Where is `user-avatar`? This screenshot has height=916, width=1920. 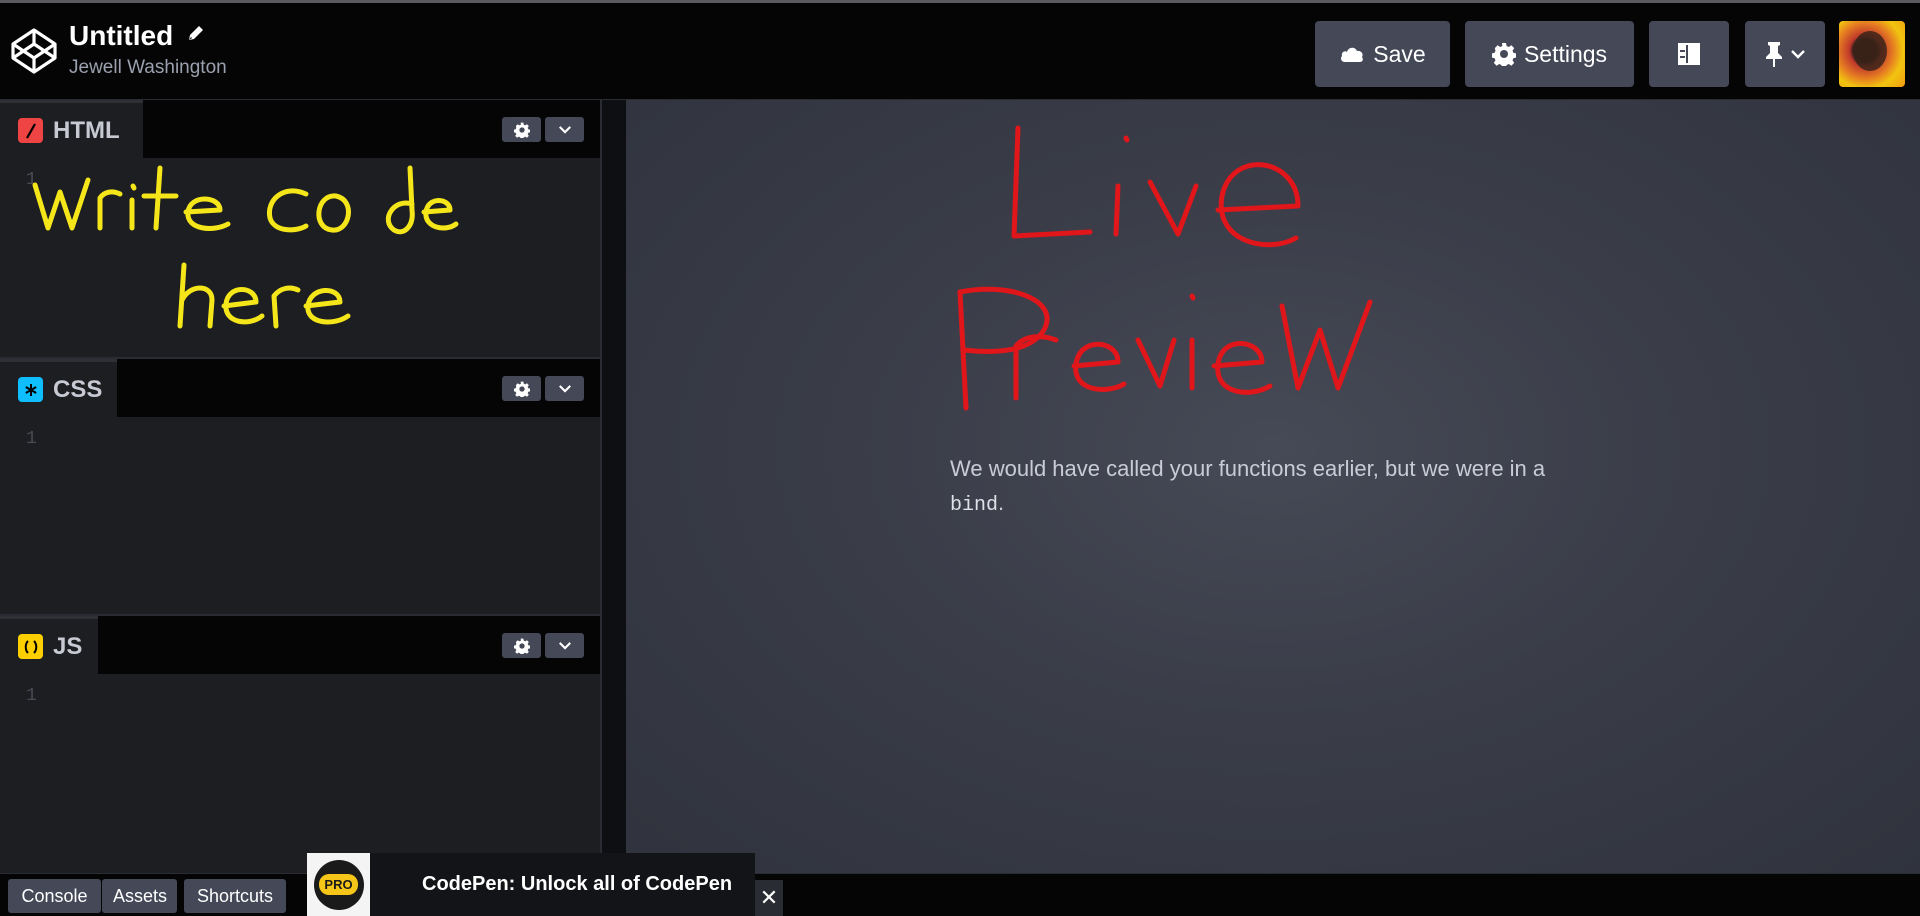
user-avatar is located at coordinates (1872, 54).